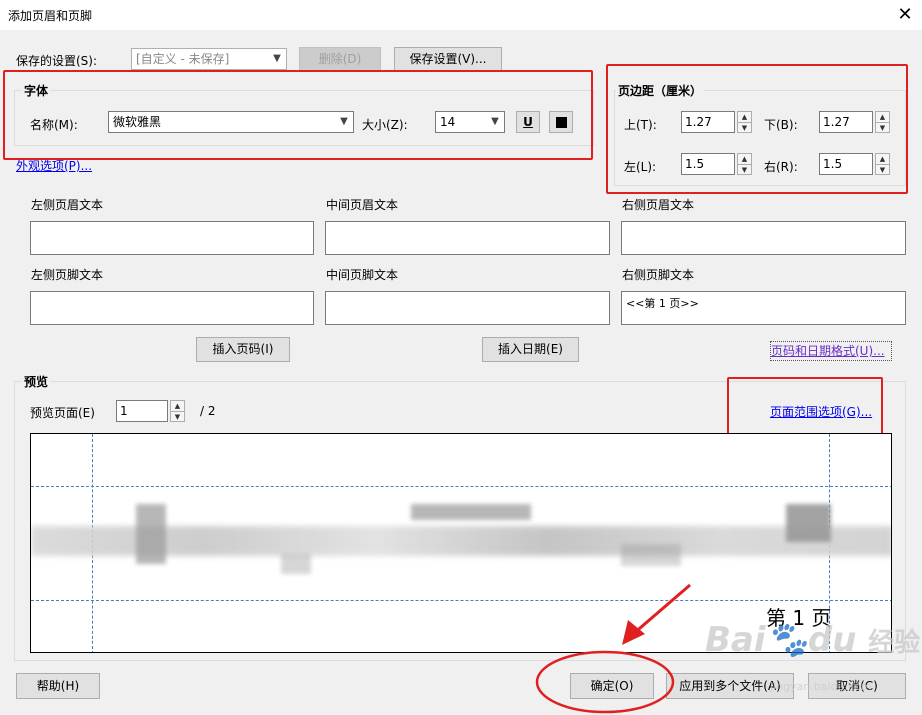 Image resolution: width=922 pixels, height=715 pixels. Describe the element at coordinates (894, 643) in the screenshot. I see `watermark-cn: 经验` at that location.